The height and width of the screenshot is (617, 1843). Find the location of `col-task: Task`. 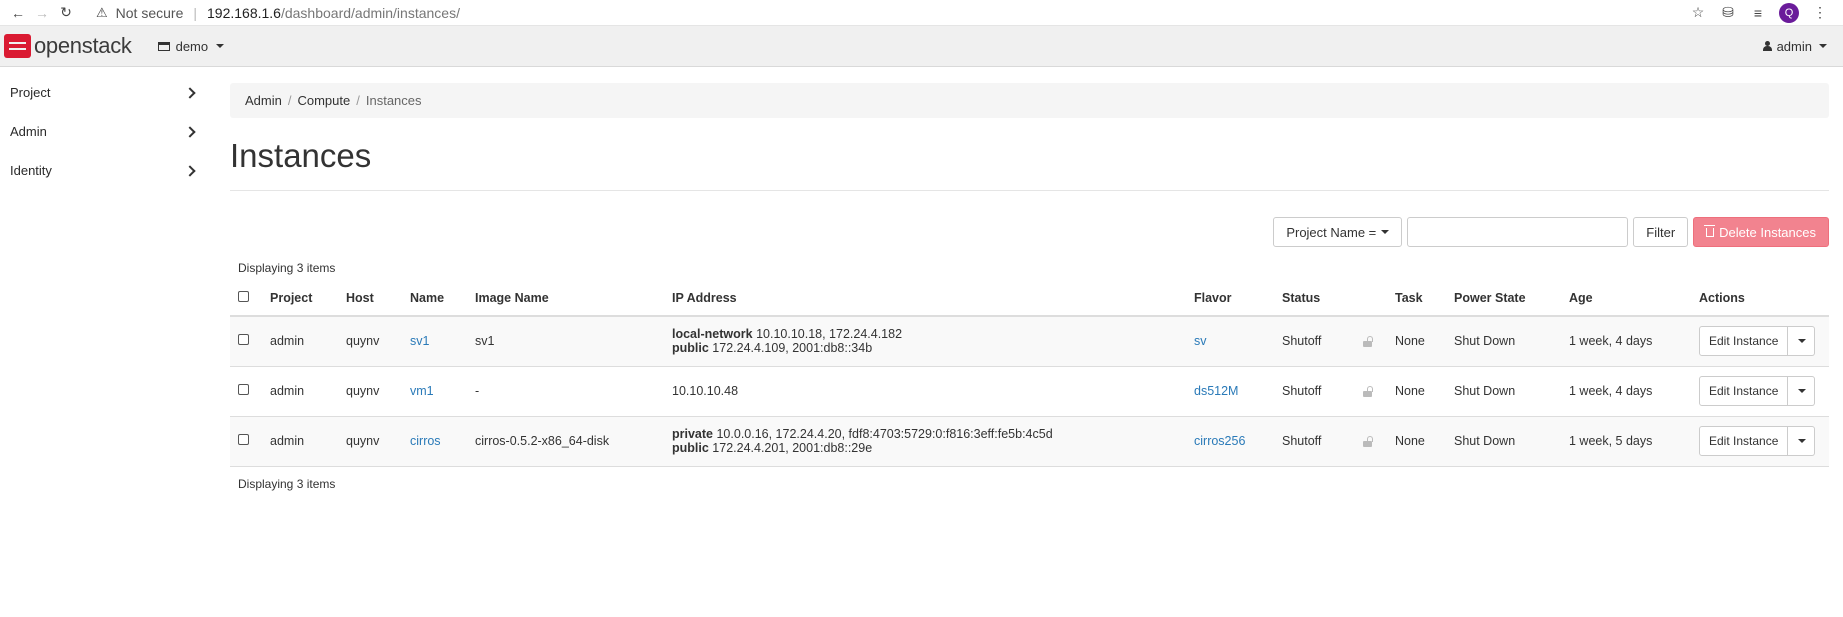

col-task: Task is located at coordinates (1416, 299).